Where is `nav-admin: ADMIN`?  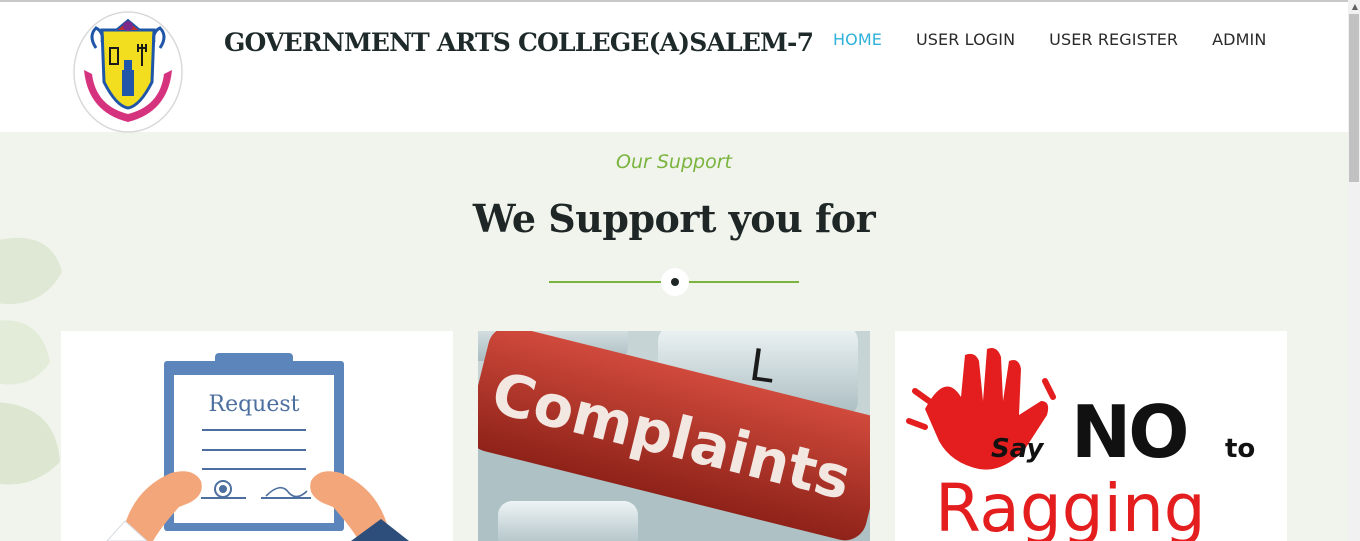
nav-admin: ADMIN is located at coordinates (1239, 39).